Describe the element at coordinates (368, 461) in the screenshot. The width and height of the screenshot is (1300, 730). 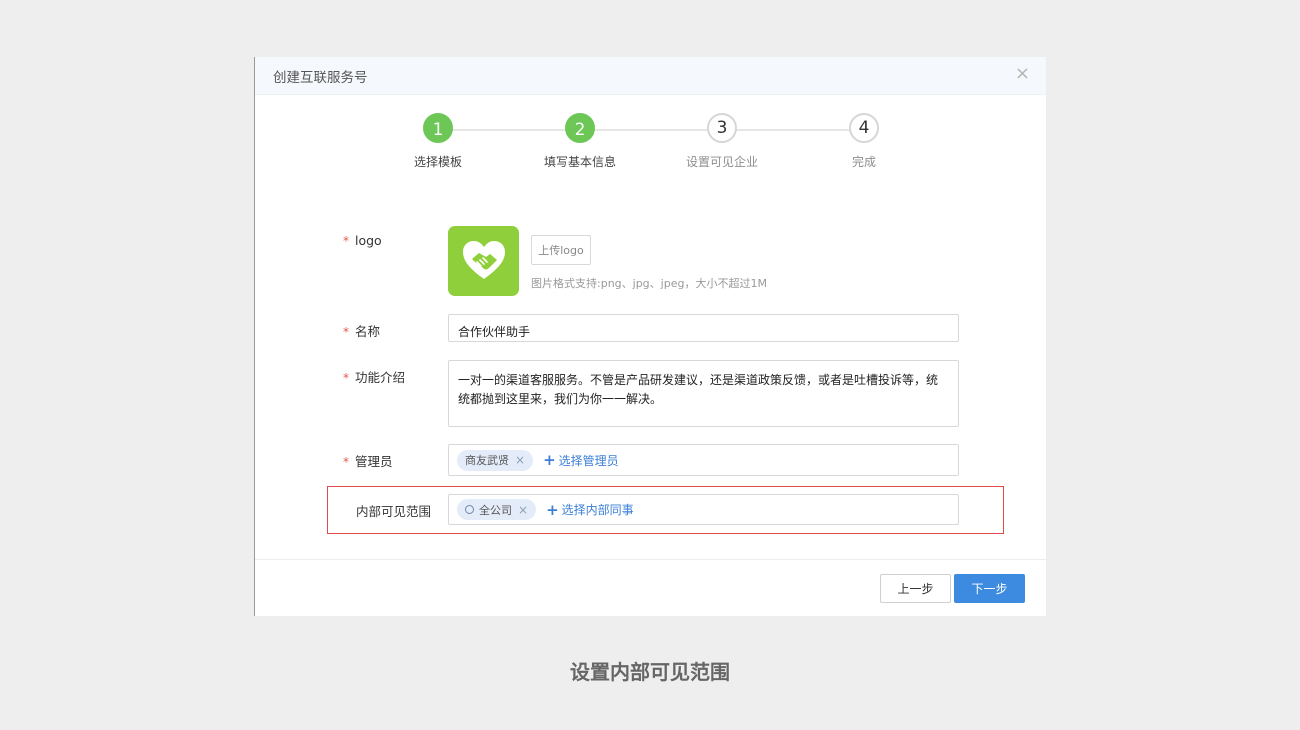
I see `admin-label: * 管理员` at that location.